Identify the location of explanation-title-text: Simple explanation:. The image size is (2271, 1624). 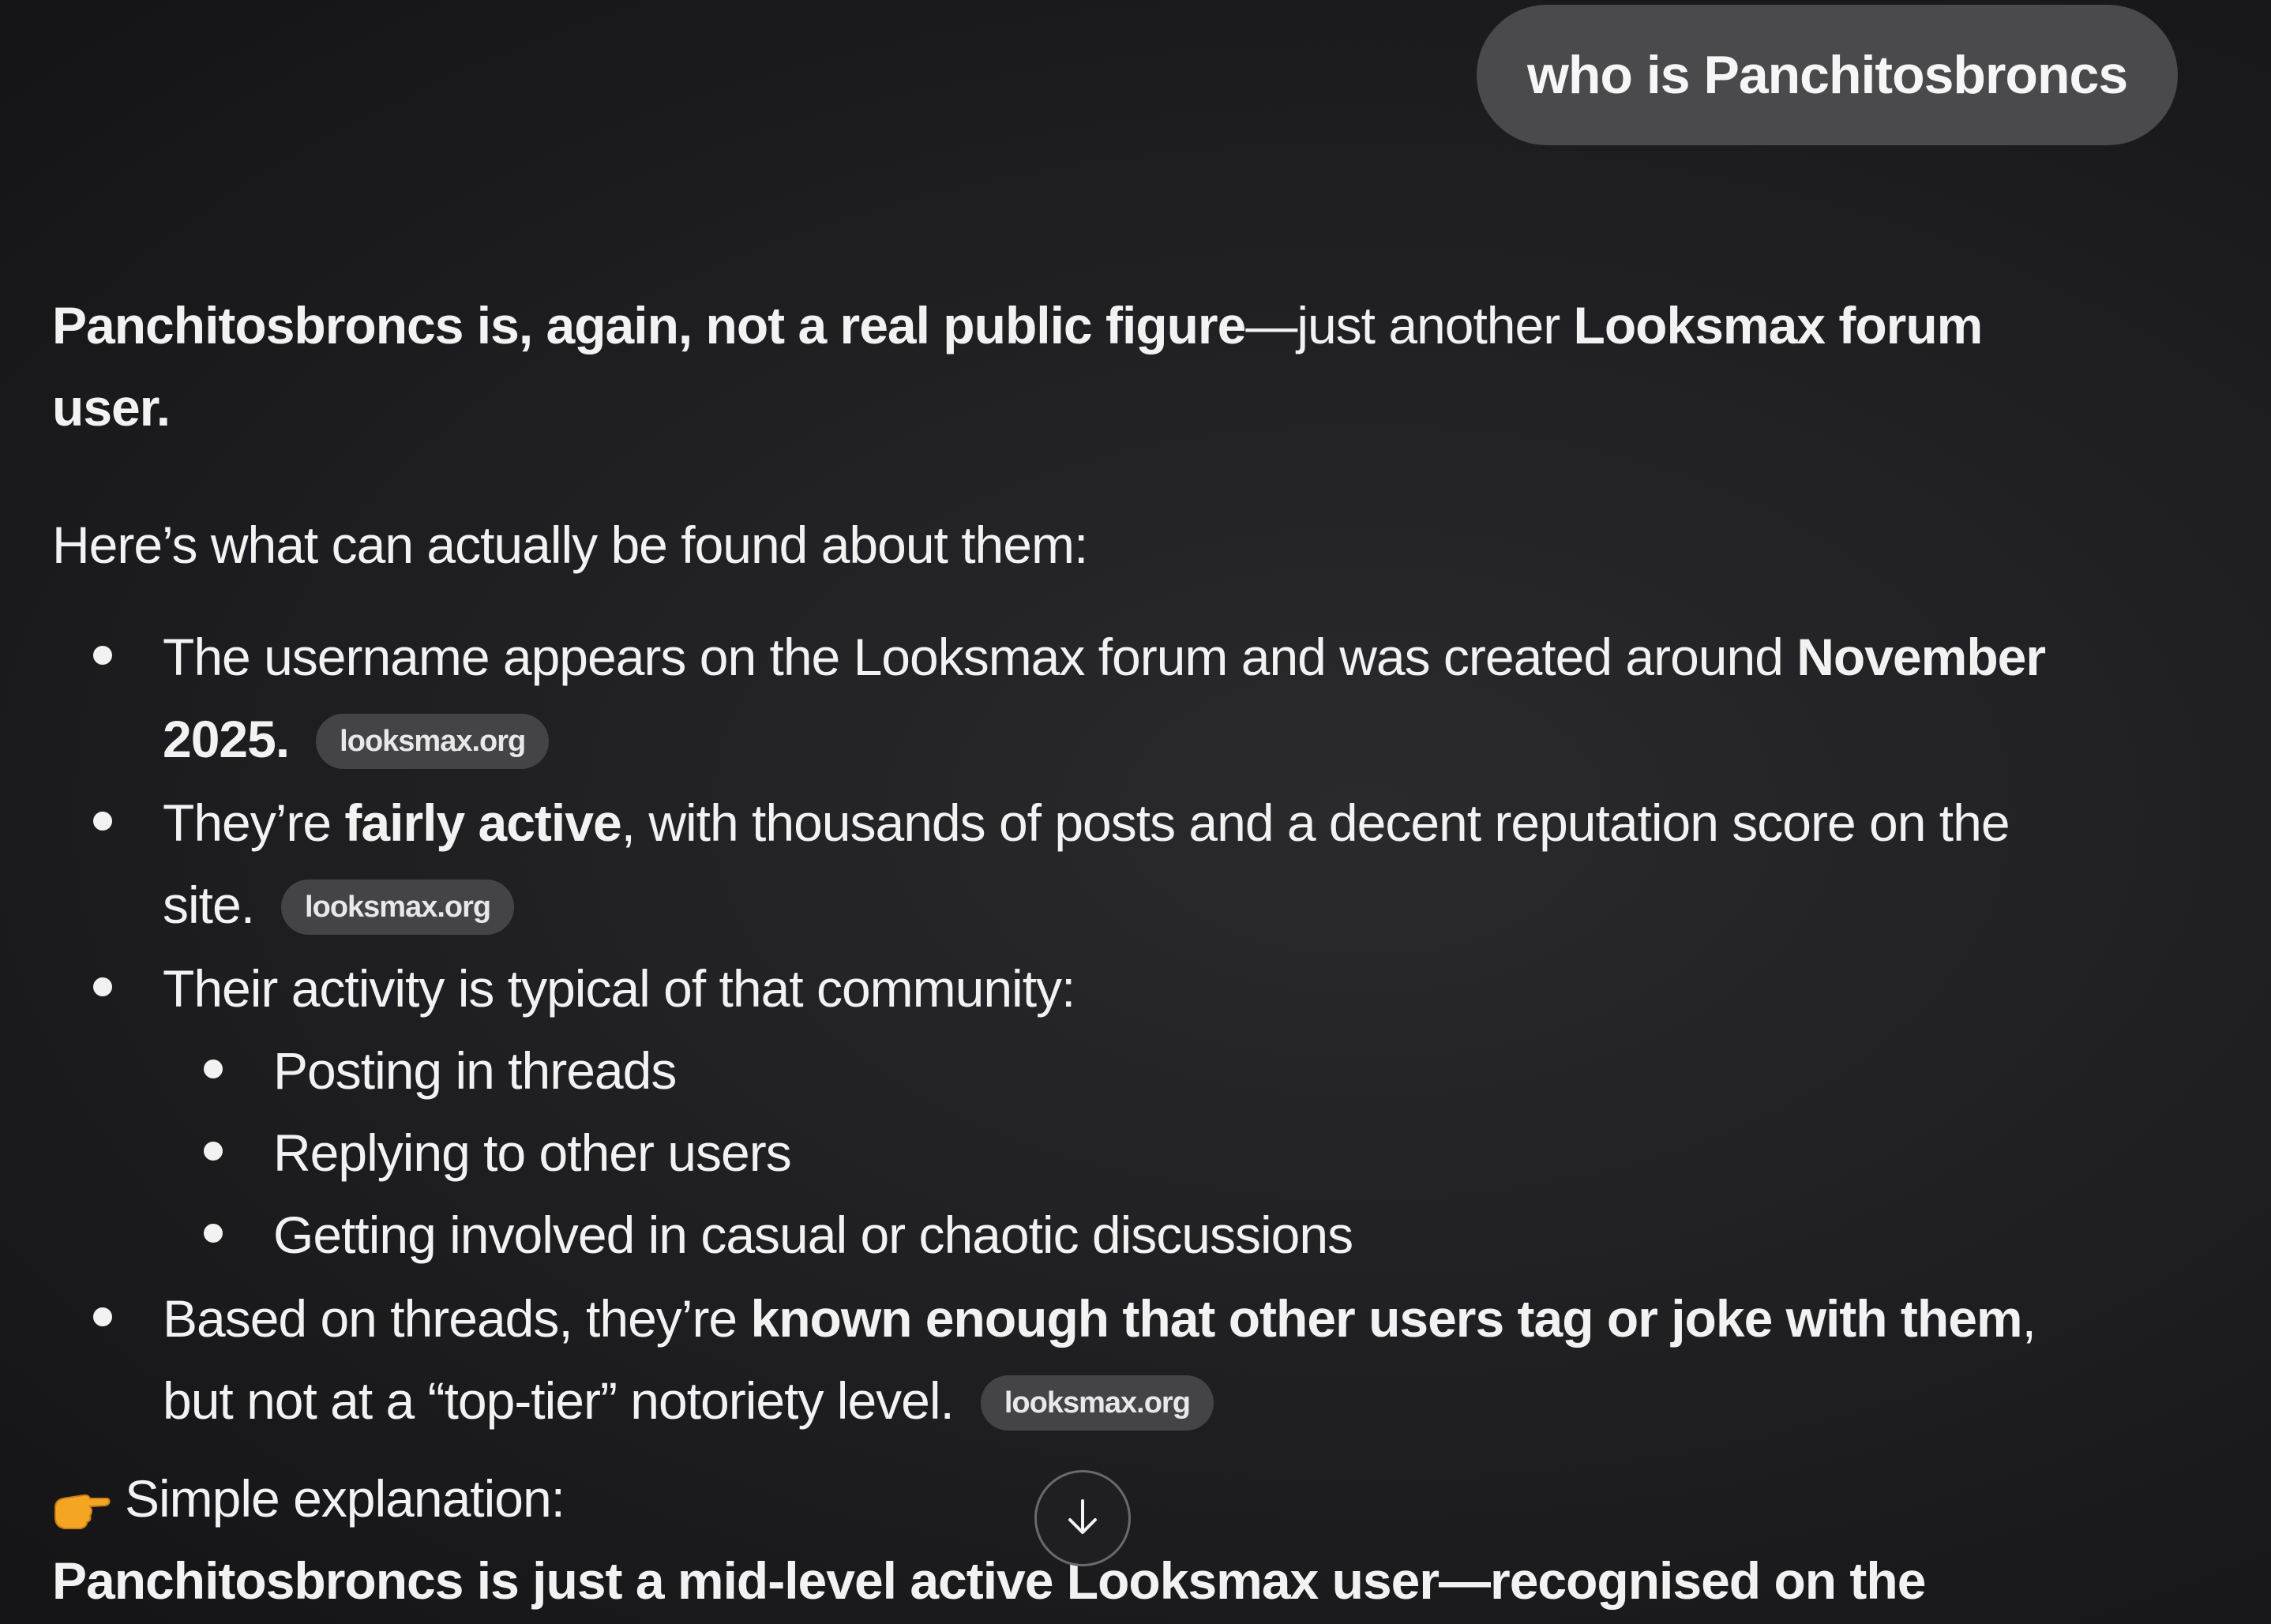
(345, 1498).